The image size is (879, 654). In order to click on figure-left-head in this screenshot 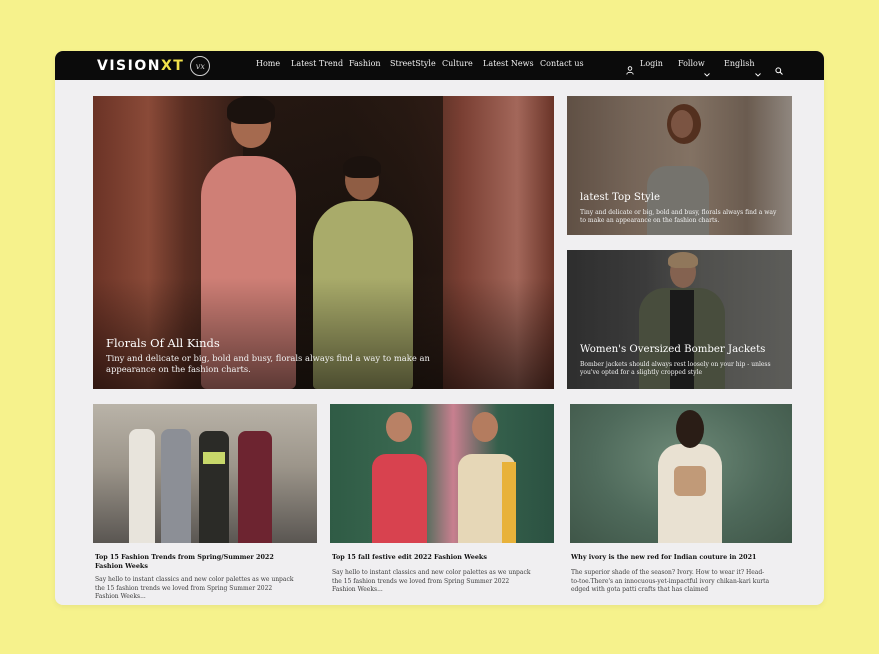, I will do `click(399, 427)`.